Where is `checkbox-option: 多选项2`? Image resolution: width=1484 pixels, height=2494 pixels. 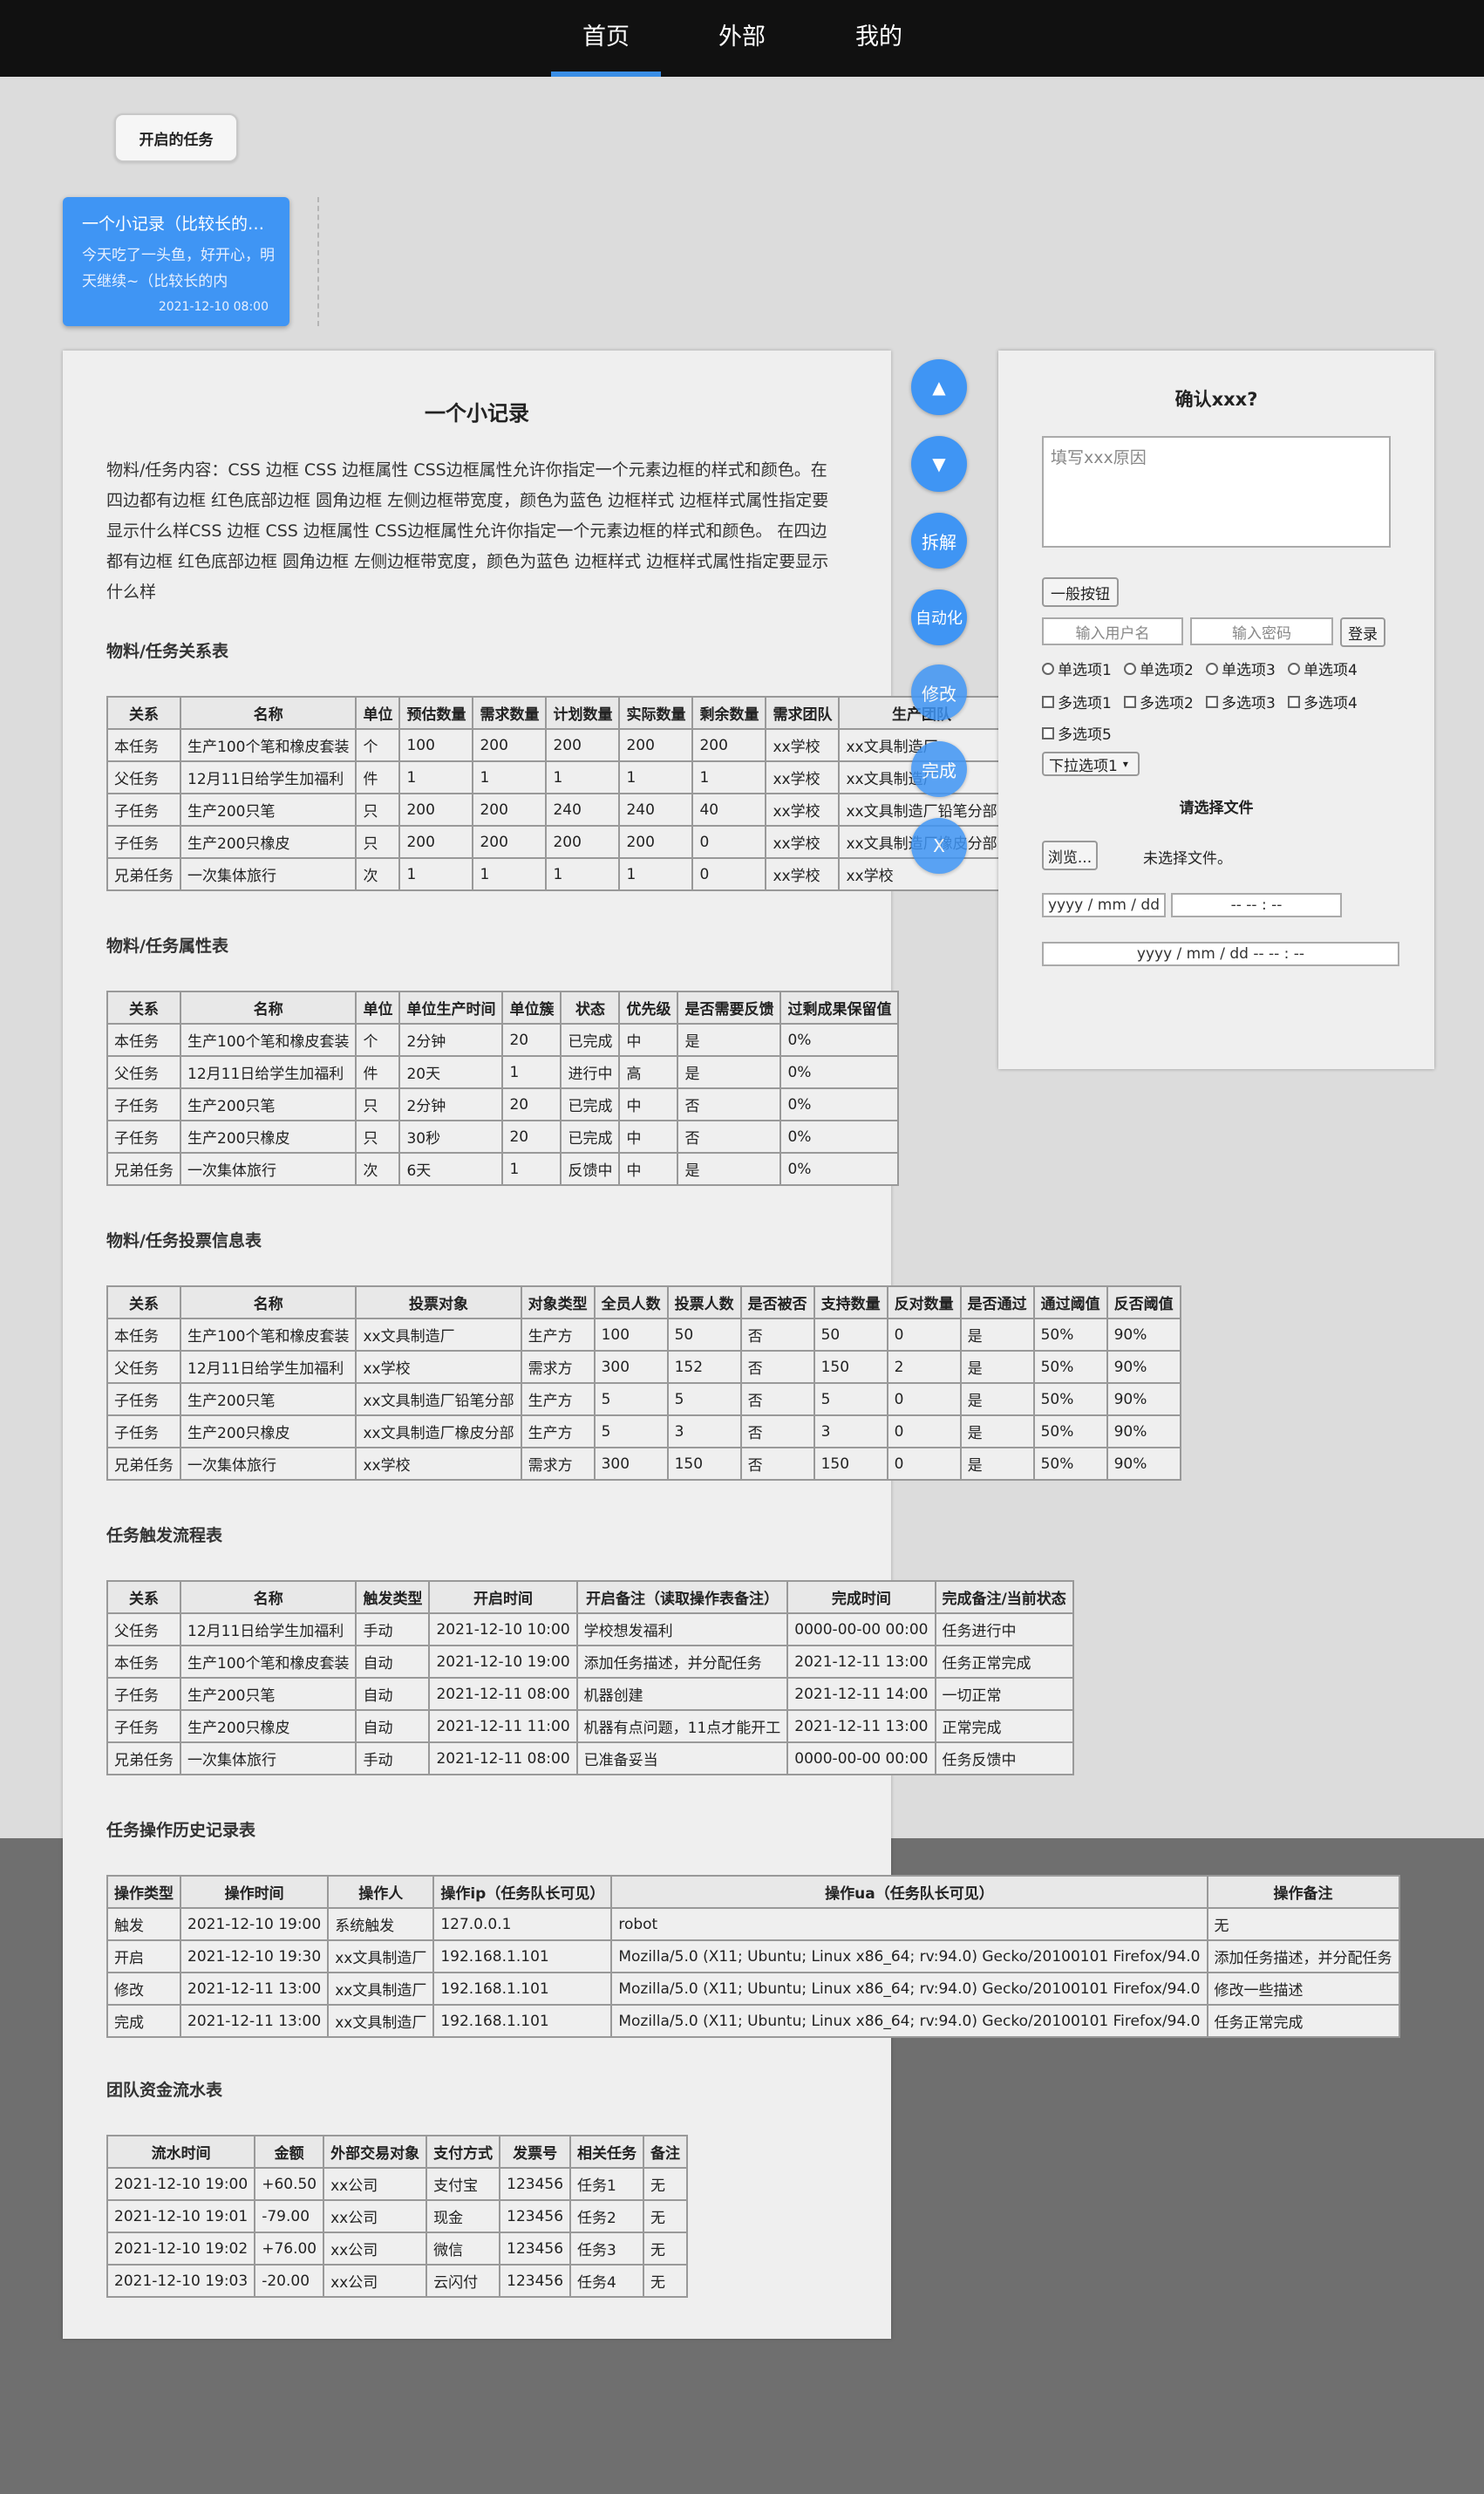 checkbox-option: 多选项2 is located at coordinates (1159, 701).